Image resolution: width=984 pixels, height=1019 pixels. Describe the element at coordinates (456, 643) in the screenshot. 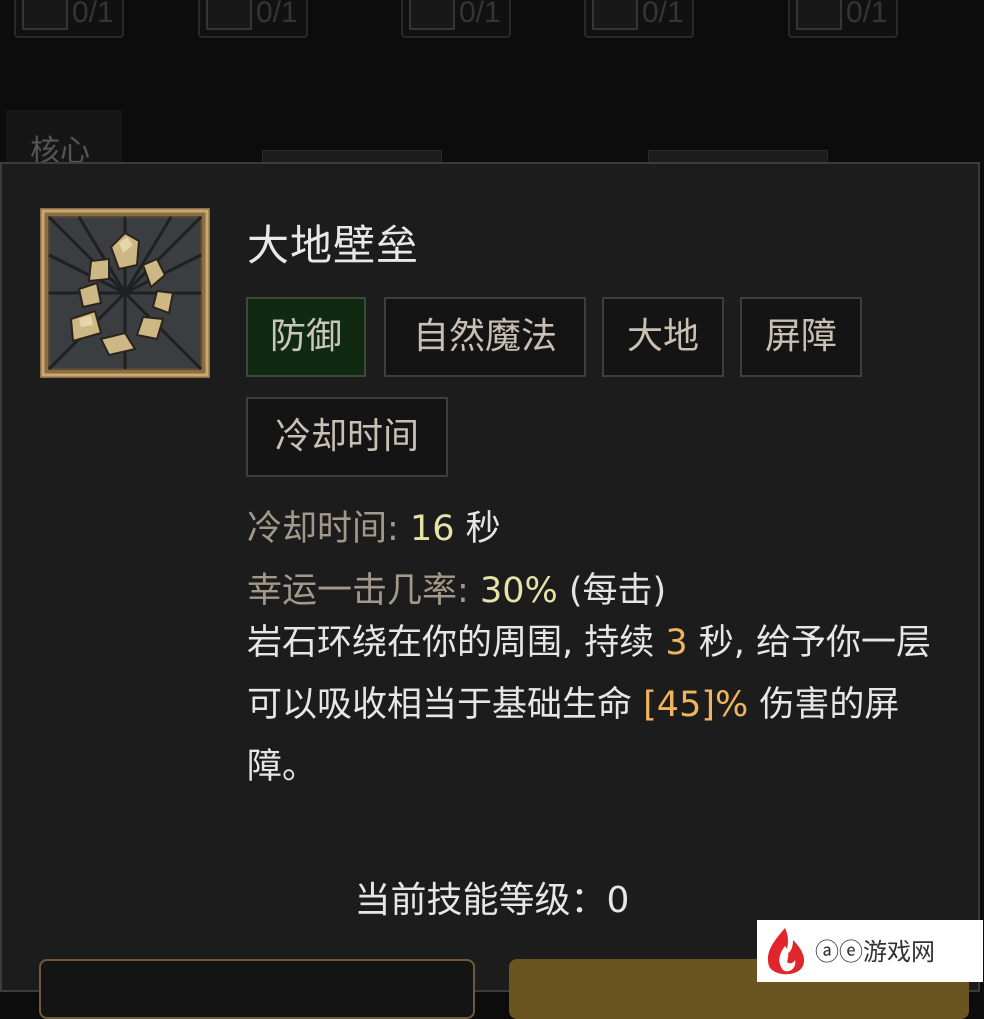

I see `description-text: 岩石环绕在你的周围, 持续` at that location.